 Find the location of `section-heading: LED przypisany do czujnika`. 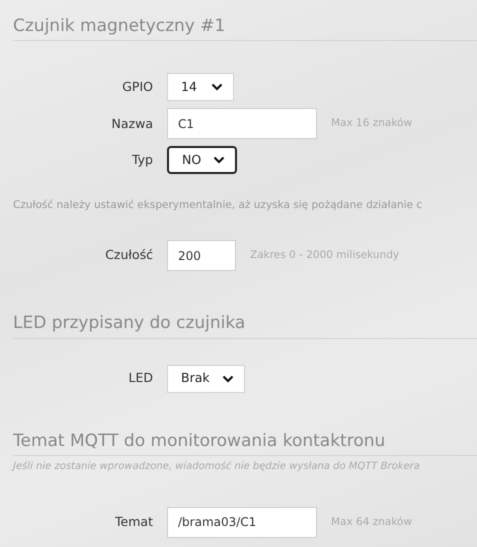

section-heading: LED przypisany do czujnika is located at coordinates (245, 326).